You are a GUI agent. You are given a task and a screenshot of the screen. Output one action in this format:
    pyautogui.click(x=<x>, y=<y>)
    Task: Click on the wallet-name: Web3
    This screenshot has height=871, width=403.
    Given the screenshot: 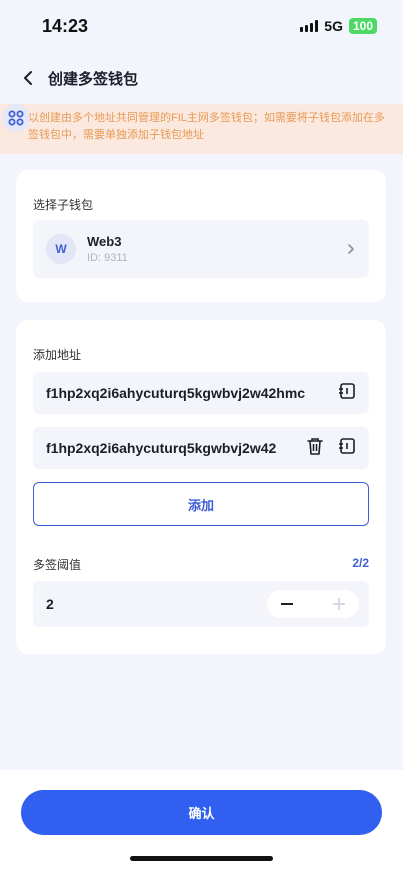 What is the action you would take?
    pyautogui.click(x=104, y=241)
    